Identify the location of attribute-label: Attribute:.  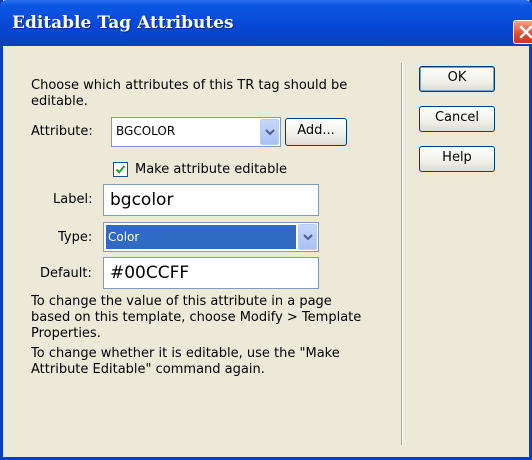
(62, 131).